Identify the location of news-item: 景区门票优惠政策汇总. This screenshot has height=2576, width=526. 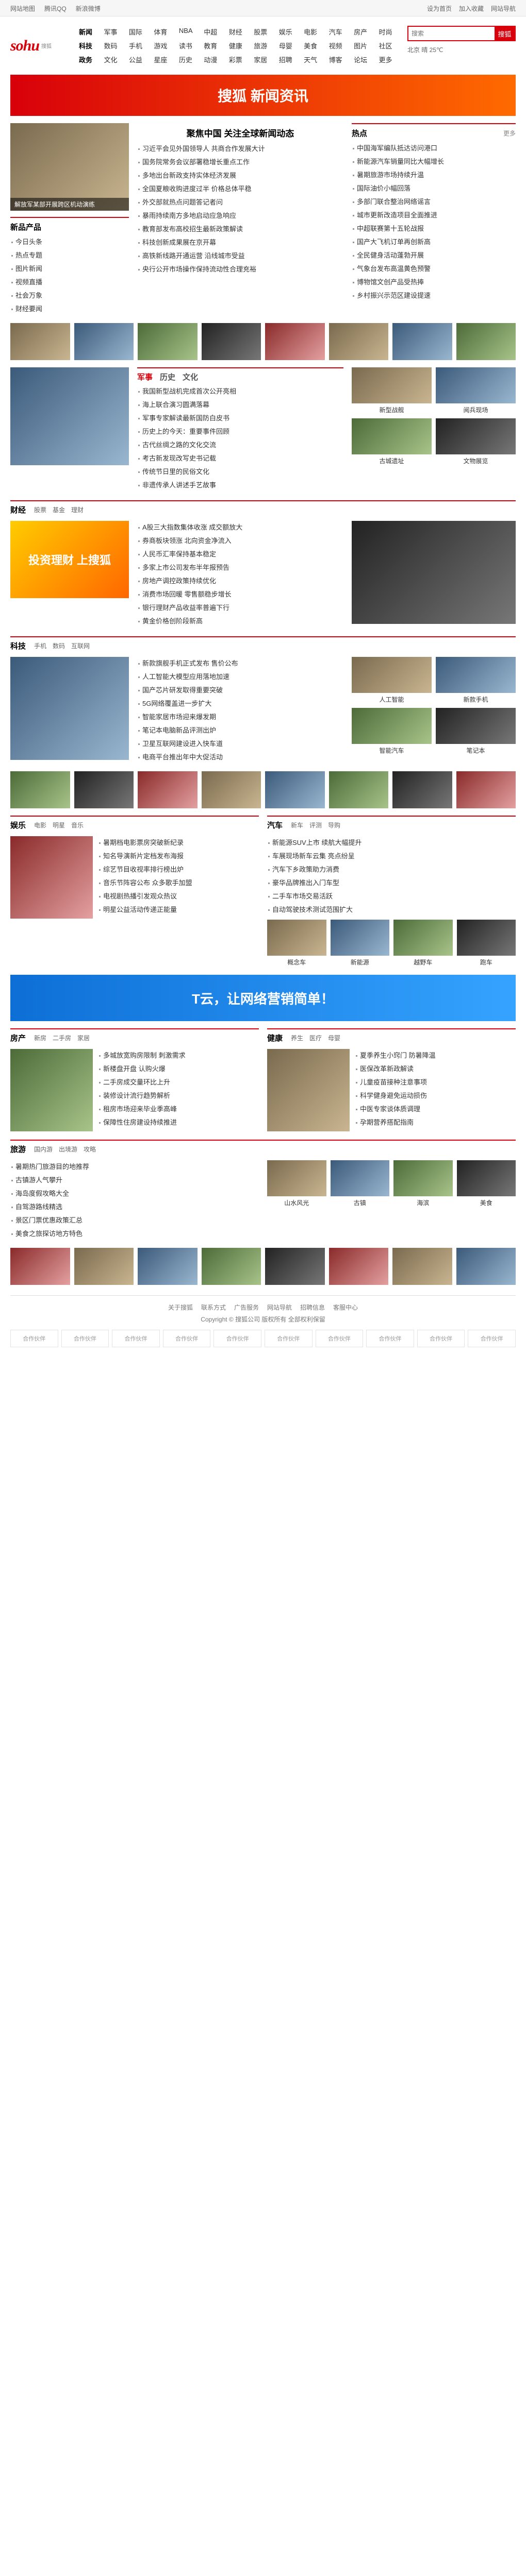
(135, 1220).